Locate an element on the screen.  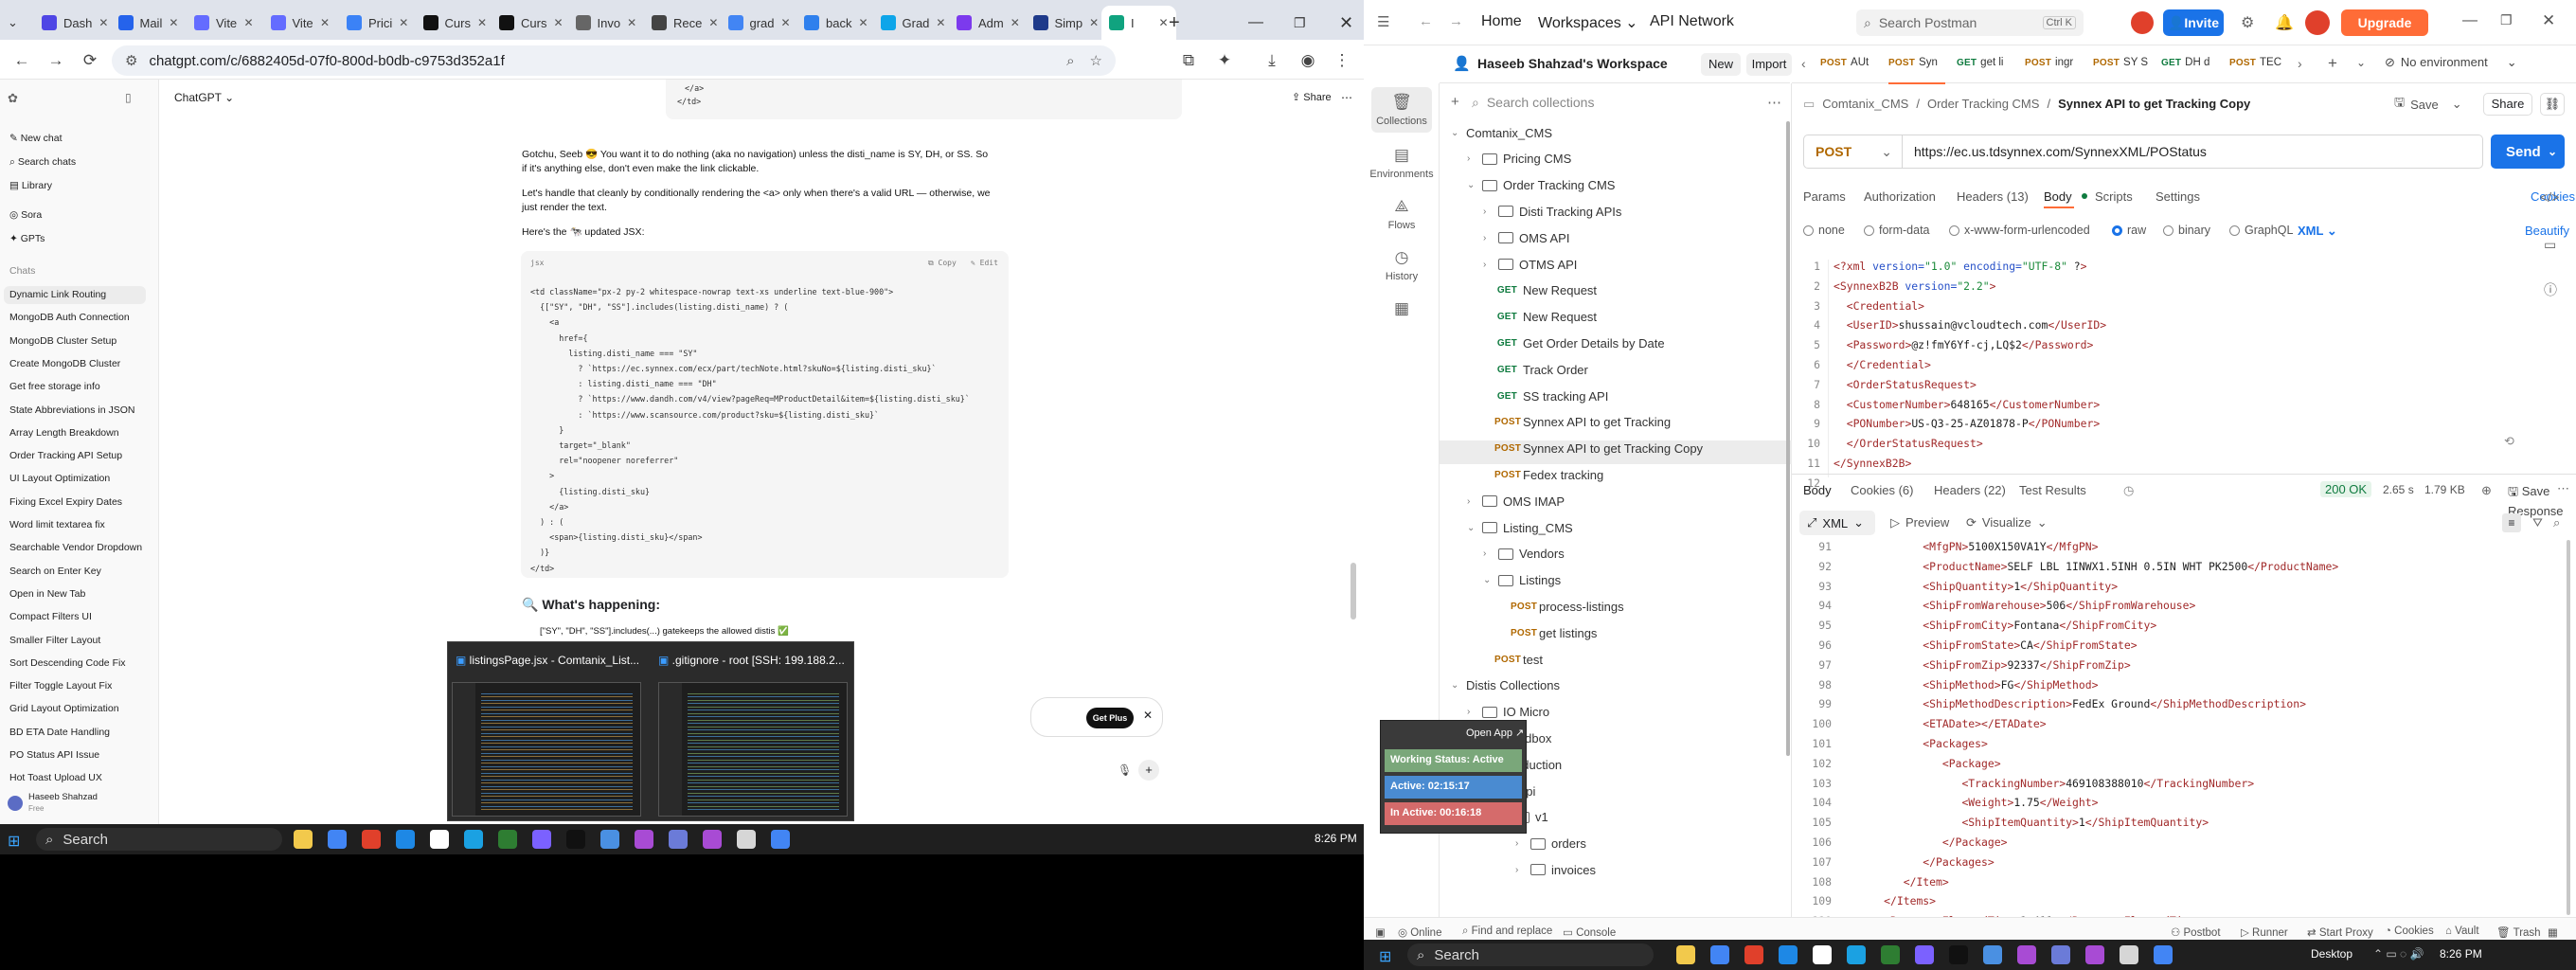
request-item: POST Fedex tracking is located at coordinates (1543, 475).